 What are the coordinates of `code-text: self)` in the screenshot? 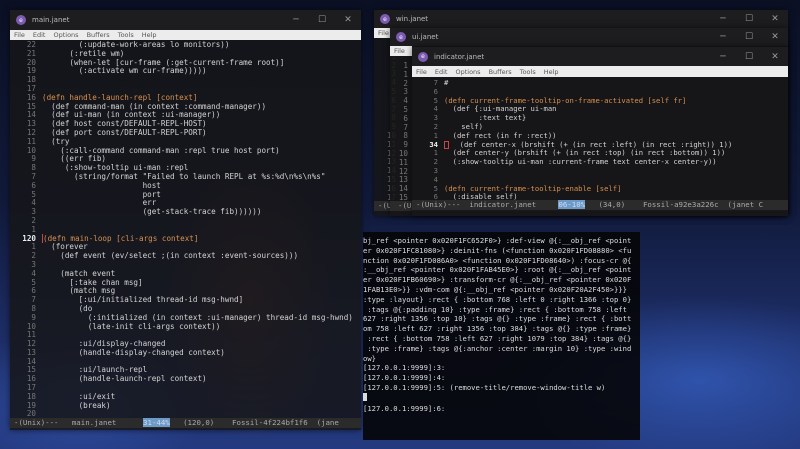 It's located at (463, 126).